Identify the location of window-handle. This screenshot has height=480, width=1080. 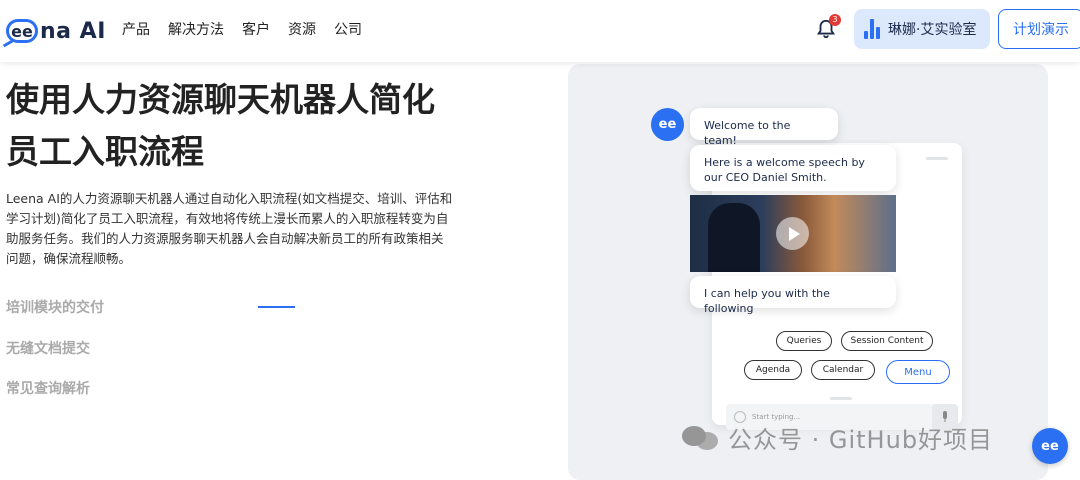
(937, 158).